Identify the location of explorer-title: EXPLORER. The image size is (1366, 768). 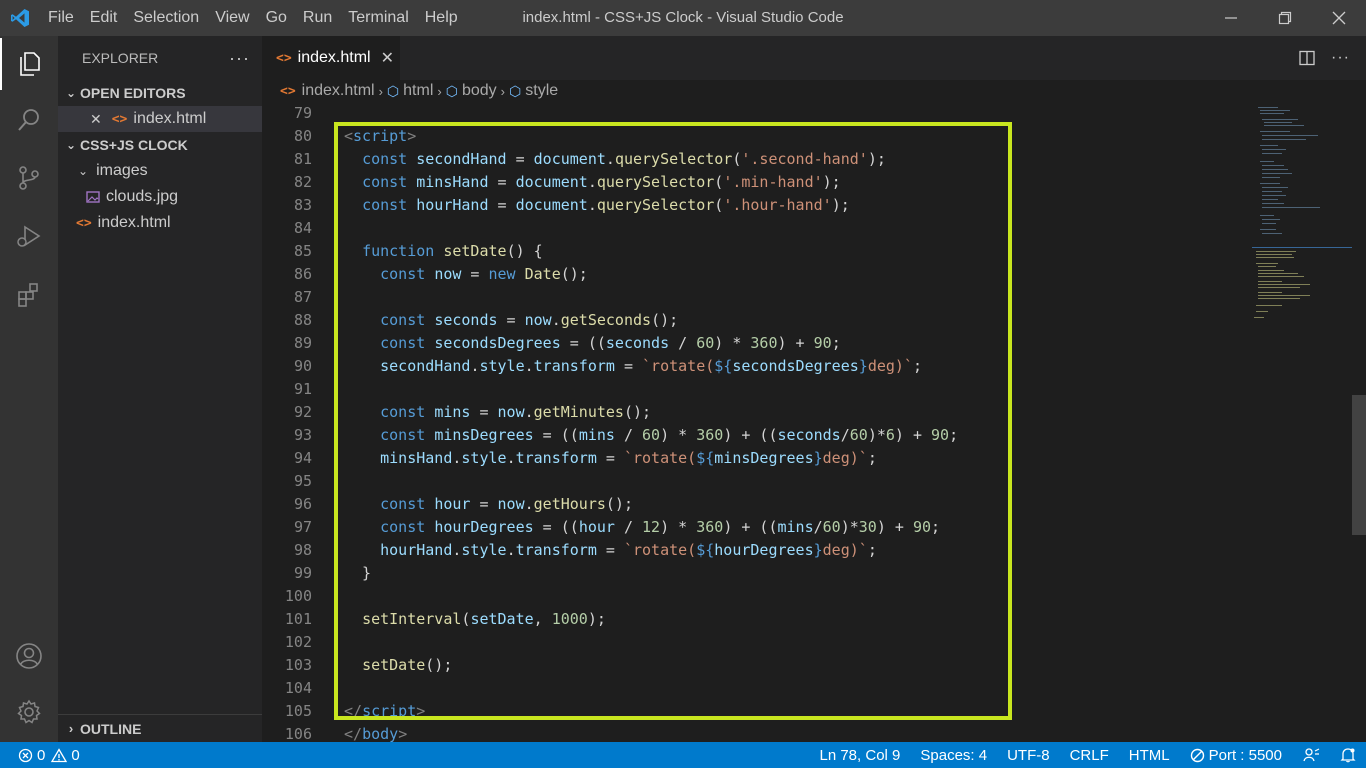
(120, 58).